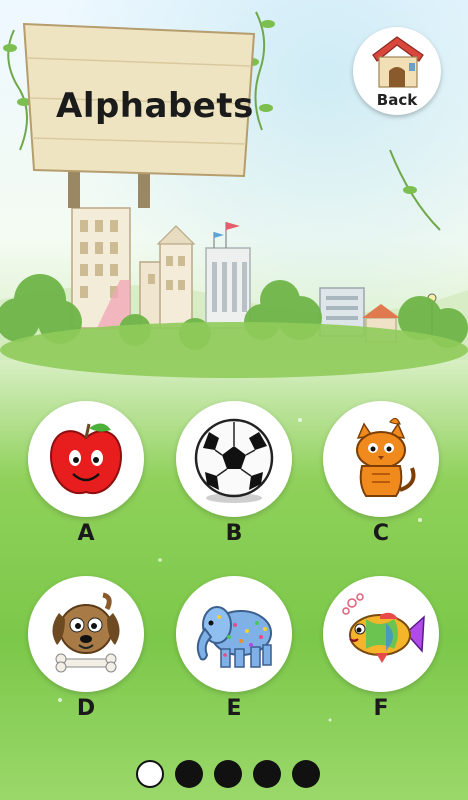 This screenshot has width=468, height=800. Describe the element at coordinates (155, 106) in the screenshot. I see `page-title: Alphabets` at that location.